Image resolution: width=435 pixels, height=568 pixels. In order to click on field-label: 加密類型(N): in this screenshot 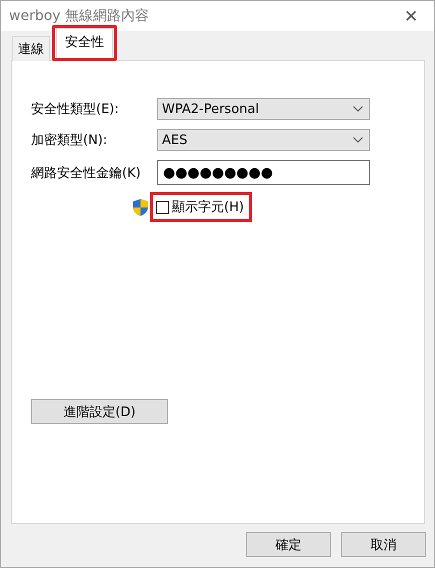, I will do `click(69, 140)`.